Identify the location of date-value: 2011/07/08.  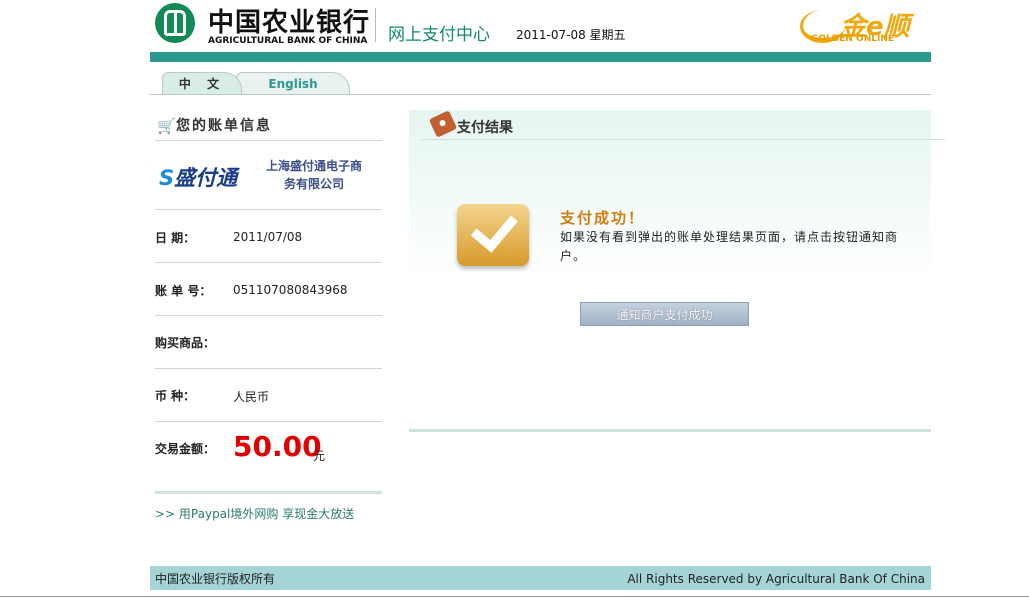
(268, 237).